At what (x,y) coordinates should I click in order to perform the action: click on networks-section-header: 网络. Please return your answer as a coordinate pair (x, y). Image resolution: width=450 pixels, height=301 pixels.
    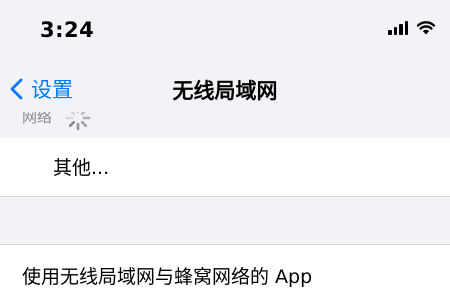
    Looking at the image, I should click on (225, 125).